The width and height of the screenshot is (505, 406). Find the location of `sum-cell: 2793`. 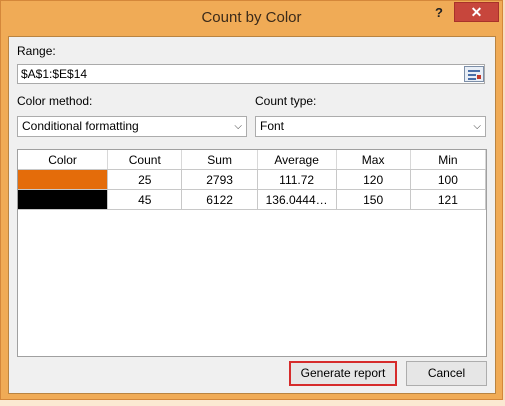

sum-cell: 2793 is located at coordinates (219, 179).